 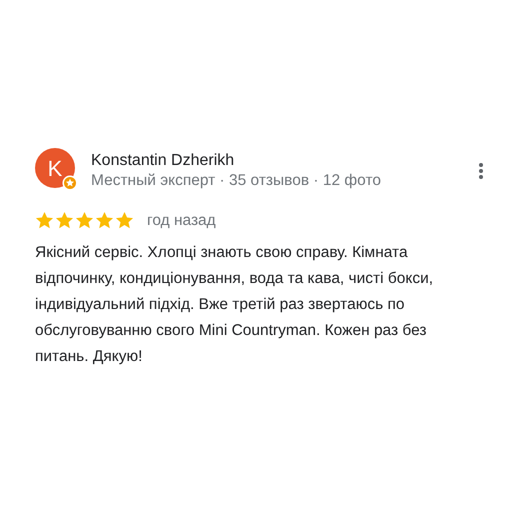 What do you see at coordinates (236, 181) in the screenshot?
I see `author-meta: Местный эксперт · 35 отзывов · 12 фото` at bounding box center [236, 181].